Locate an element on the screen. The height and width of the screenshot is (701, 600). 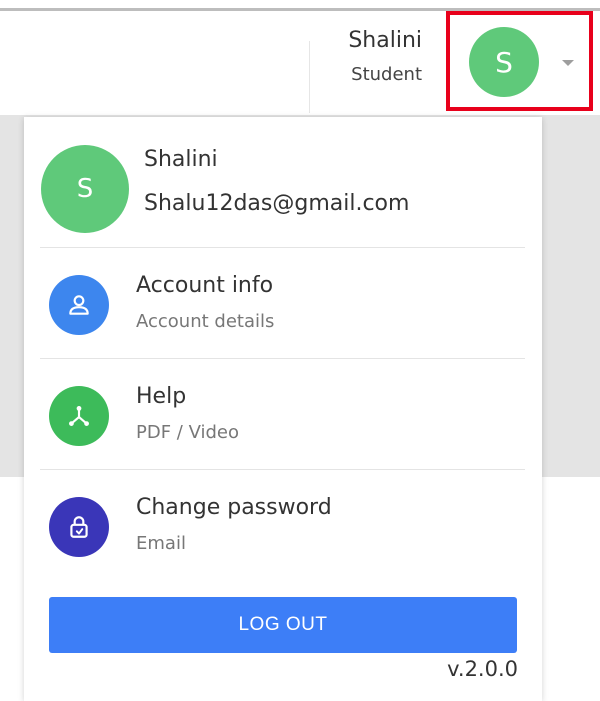
share-nodes-icon is located at coordinates (79, 416).